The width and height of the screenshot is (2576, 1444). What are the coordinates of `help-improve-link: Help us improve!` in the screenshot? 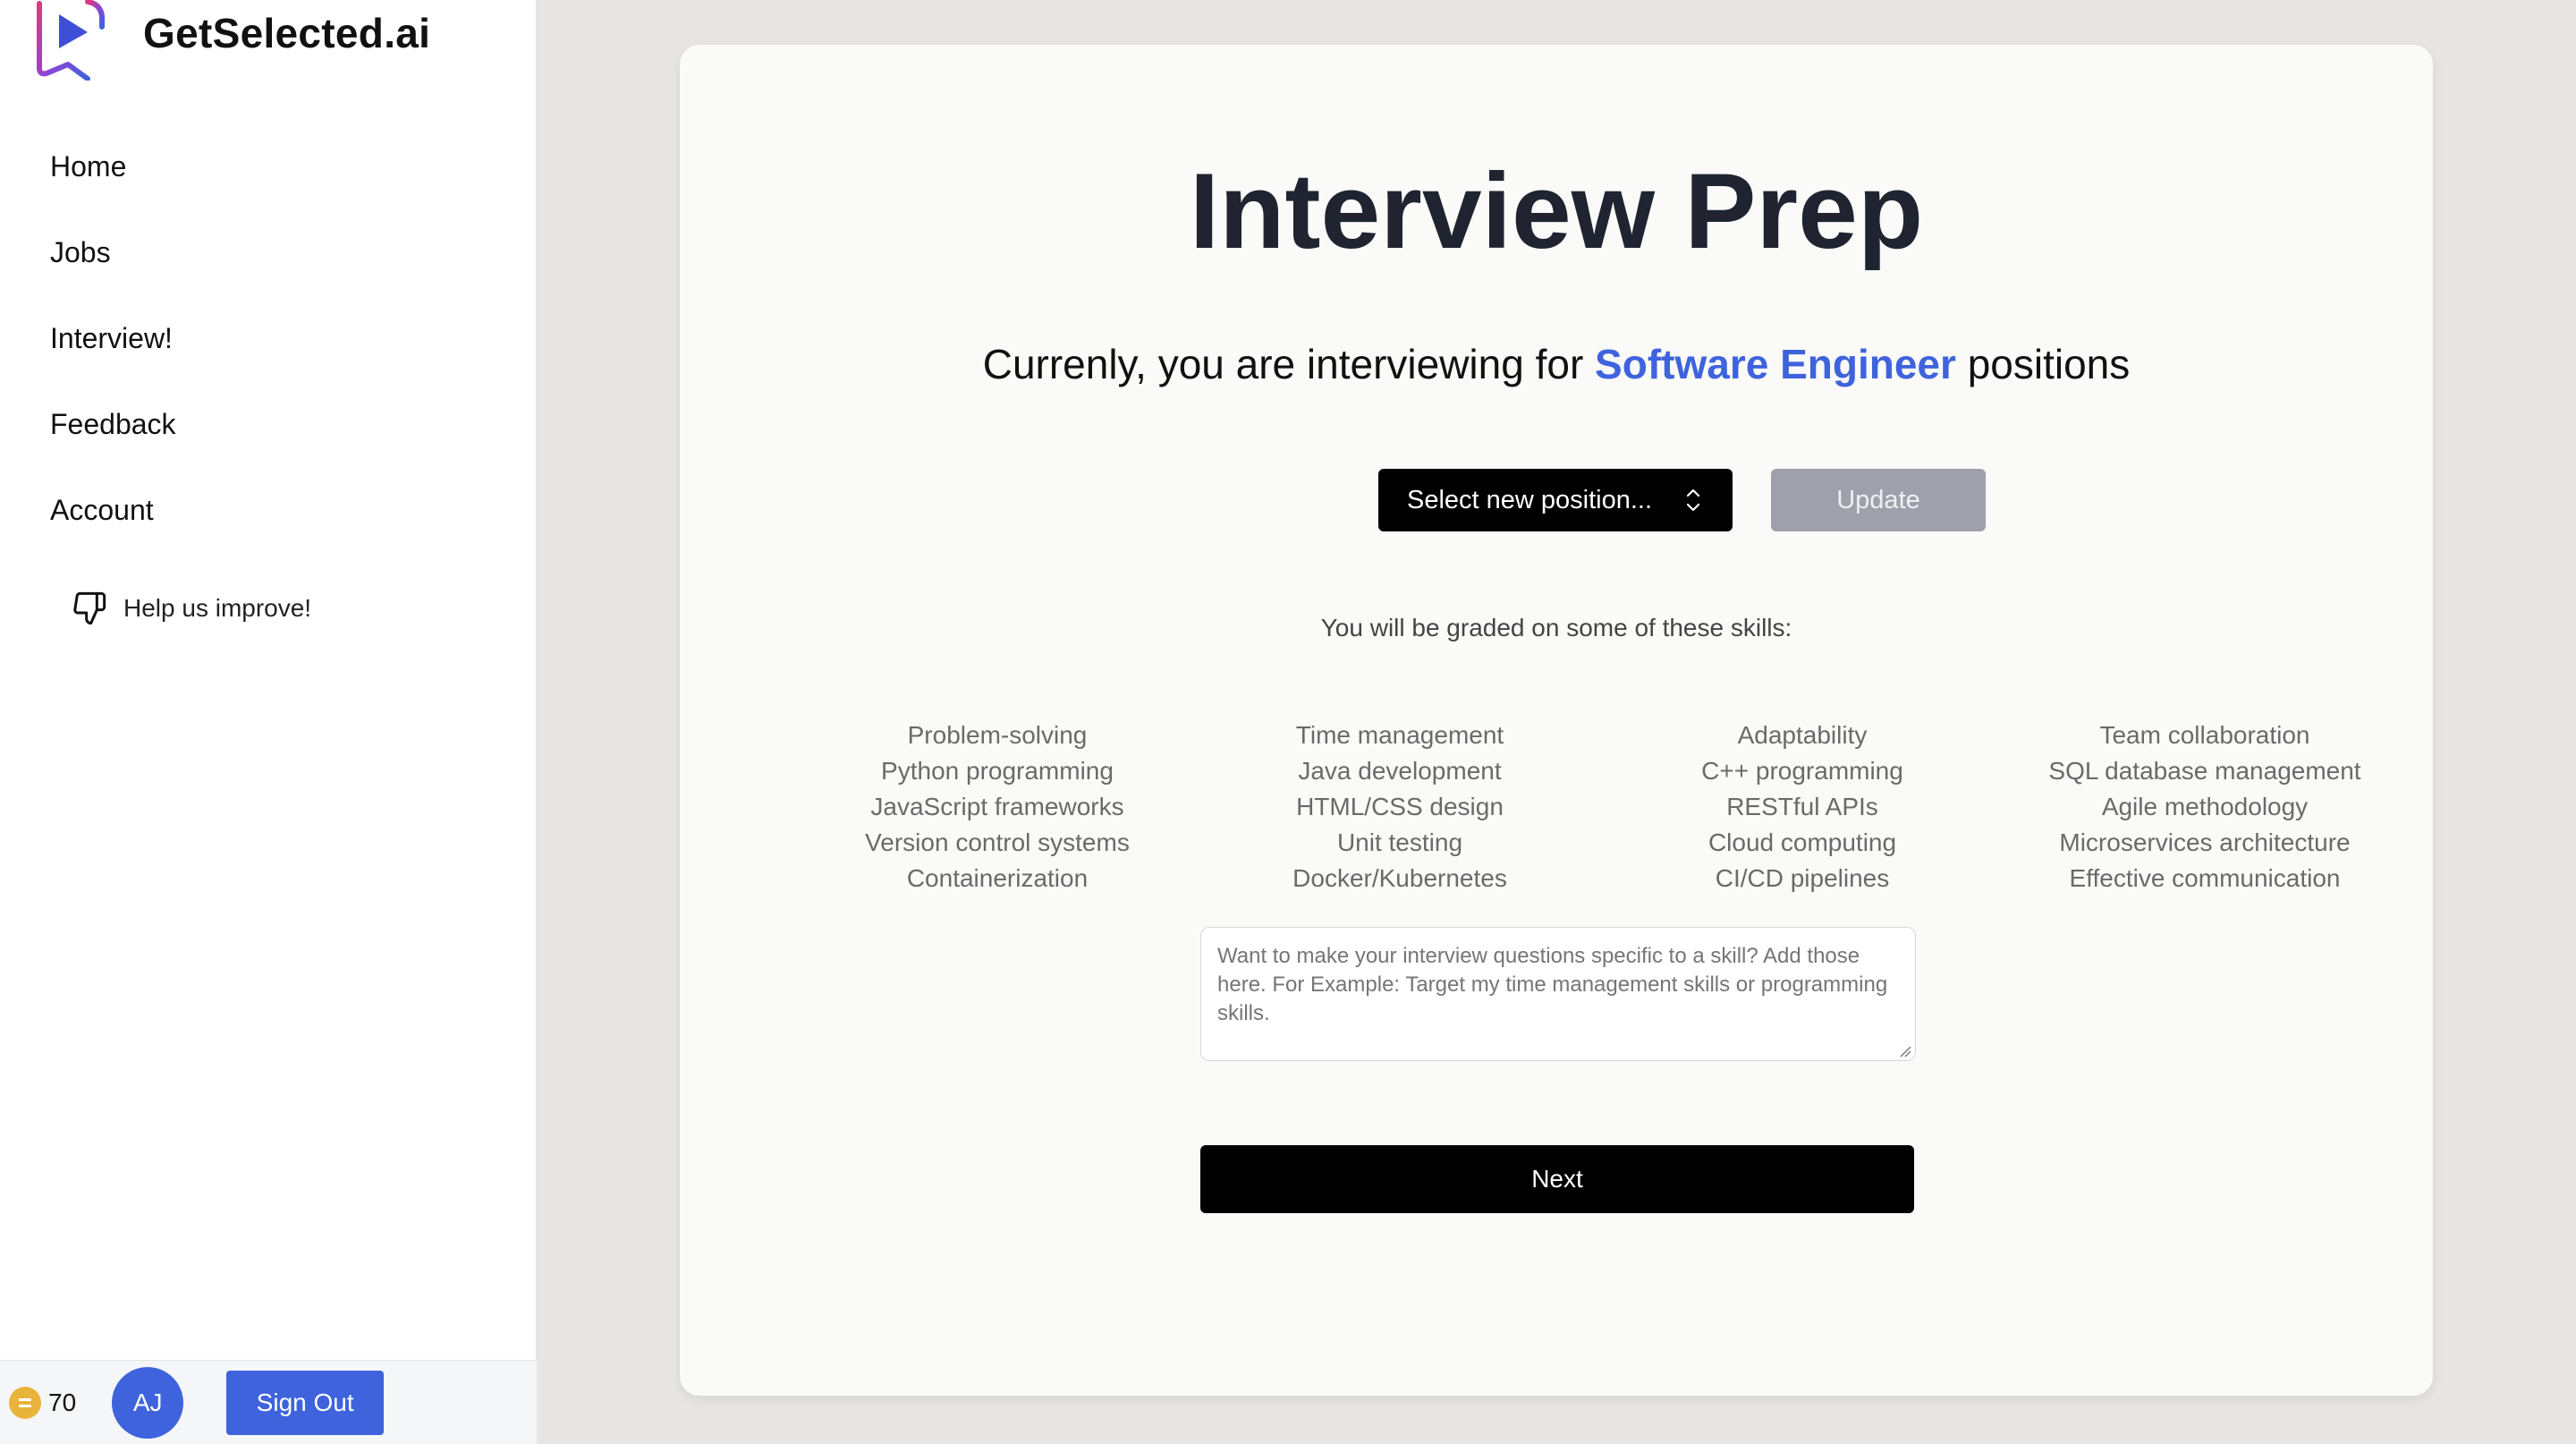 It's located at (191, 608).